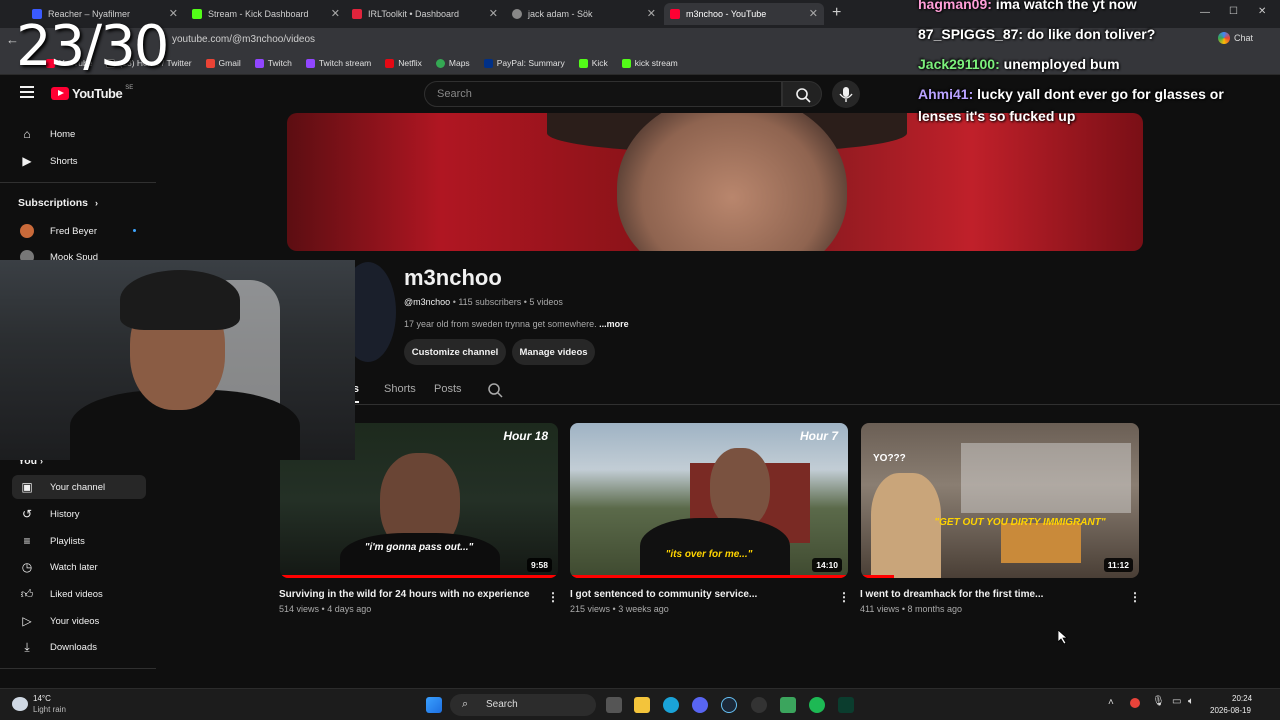 The image size is (1280, 720). I want to click on avatar, so click(27, 231).